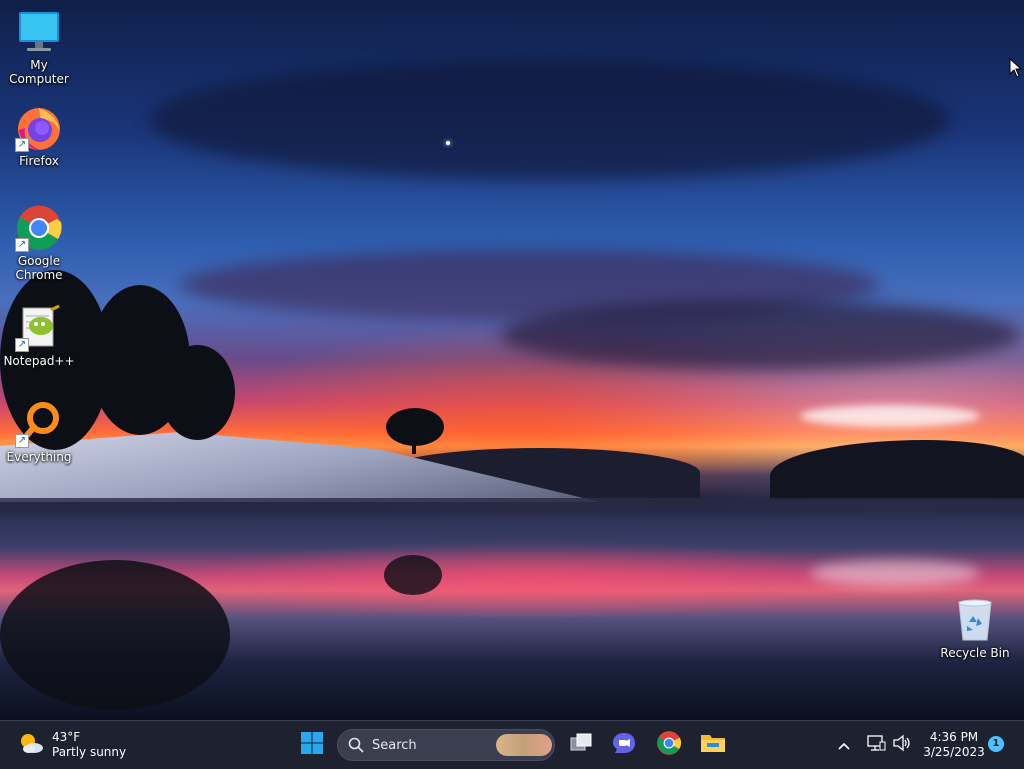 Image resolution: width=1024 pixels, height=769 pixels. Describe the element at coordinates (89, 752) in the screenshot. I see `weather-condition: Partly sunny` at that location.